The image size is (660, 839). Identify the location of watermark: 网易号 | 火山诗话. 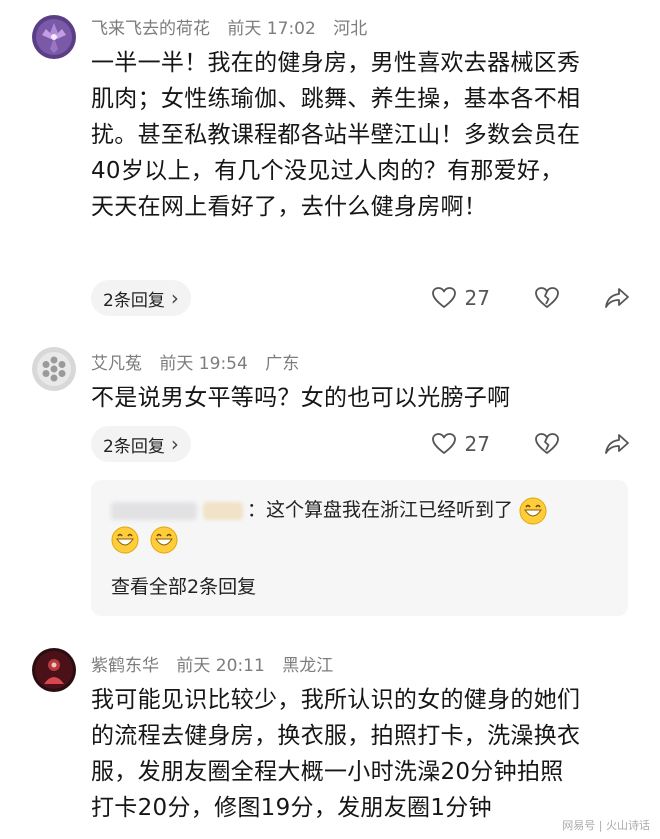
(606, 825).